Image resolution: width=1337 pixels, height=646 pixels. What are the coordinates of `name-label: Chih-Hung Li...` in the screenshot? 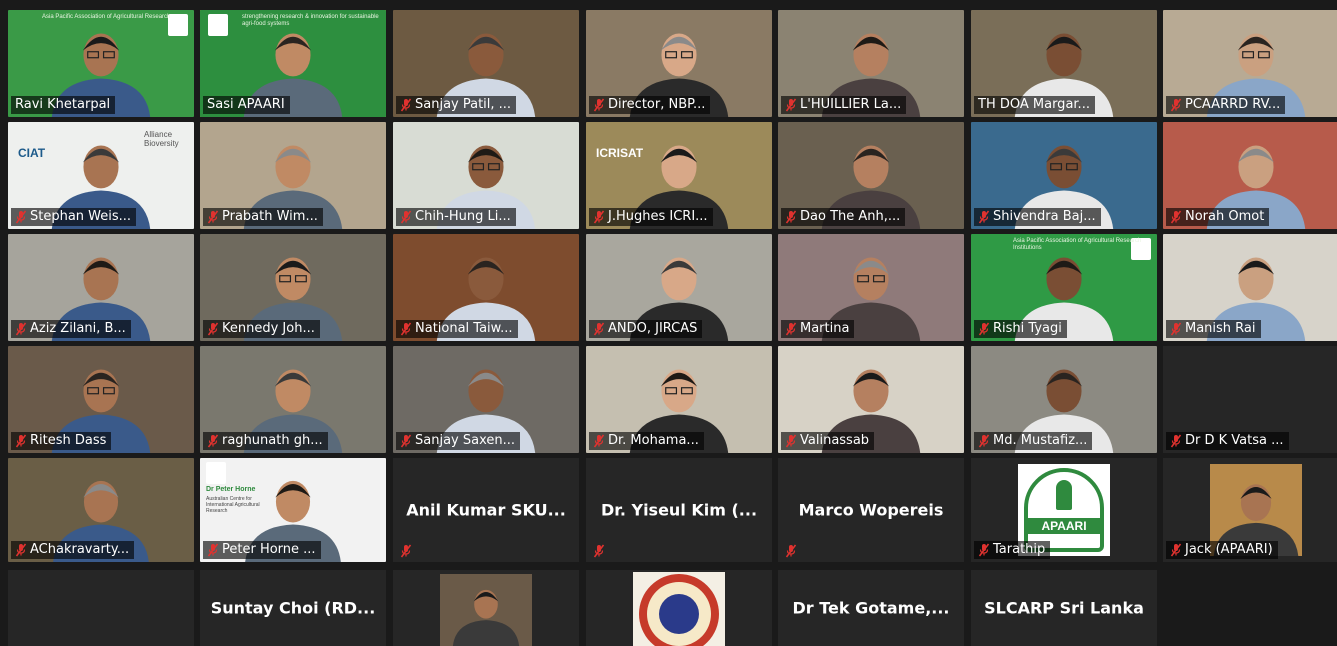 It's located at (456, 217).